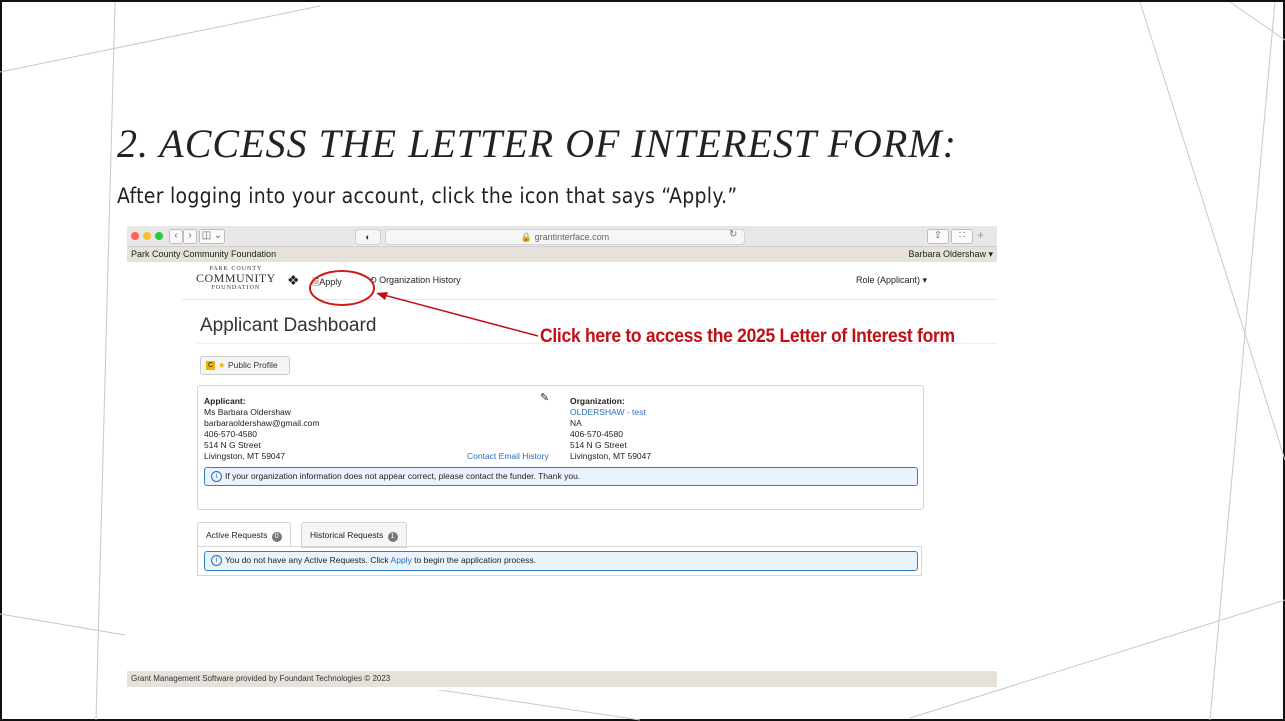  Describe the element at coordinates (459, 315) in the screenshot. I see `callout-arrow-line` at that location.